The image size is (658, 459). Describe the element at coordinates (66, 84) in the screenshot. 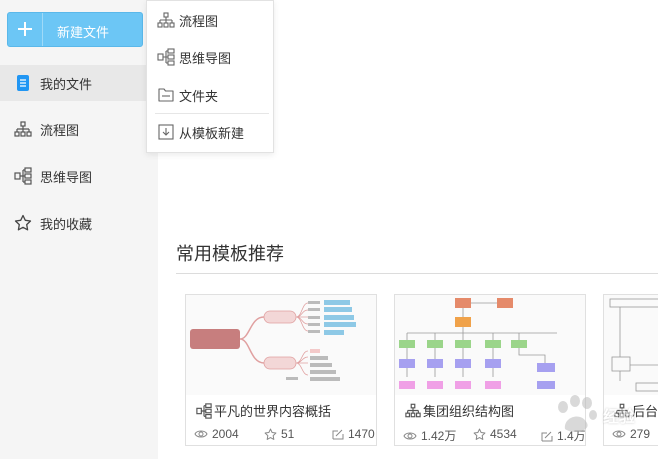

I see `sidebar-item-label: 我的文件` at that location.